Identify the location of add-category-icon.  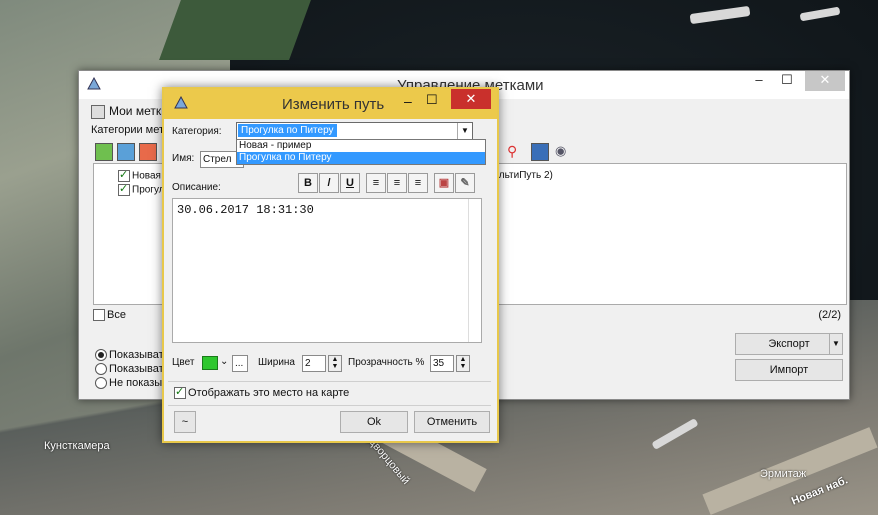
(104, 152).